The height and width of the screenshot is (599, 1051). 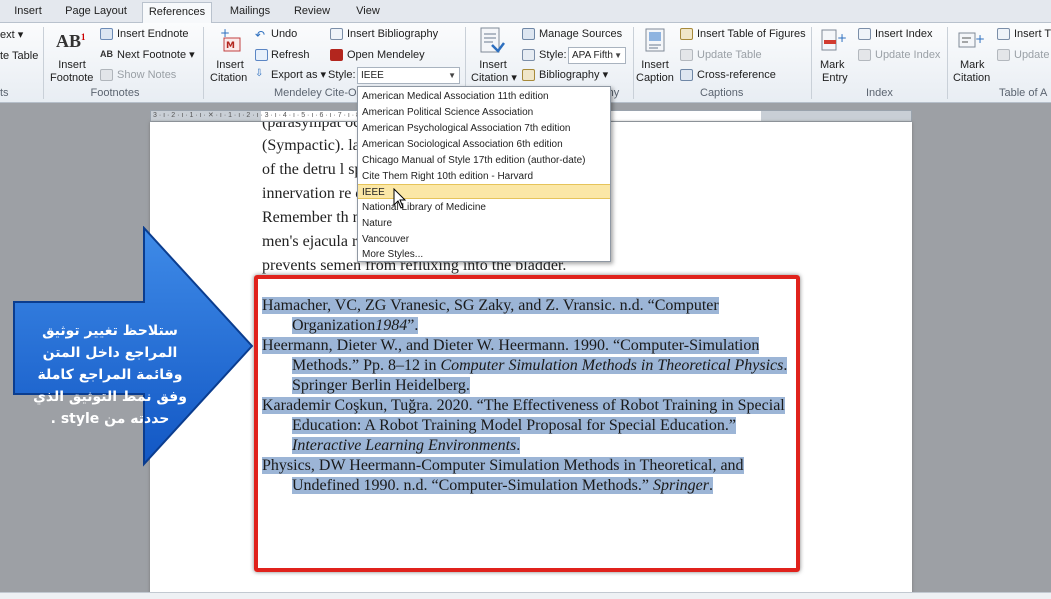 What do you see at coordinates (4, 93) in the screenshot?
I see `toc-group-label: ts` at bounding box center [4, 93].